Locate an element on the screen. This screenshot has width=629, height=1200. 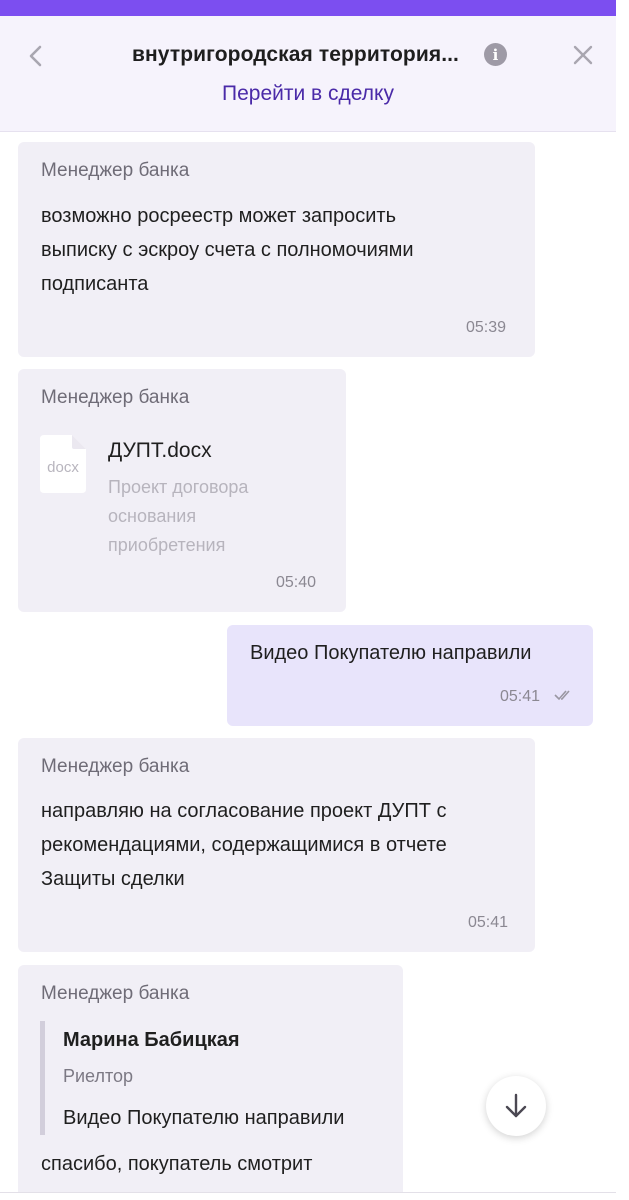
file-description-line: приобретения is located at coordinates (167, 545).